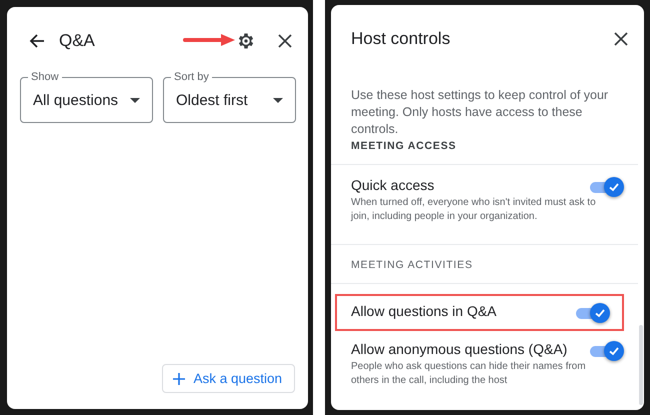 The height and width of the screenshot is (415, 650). Describe the element at coordinates (77, 41) in the screenshot. I see `panel-title: Q&A` at that location.